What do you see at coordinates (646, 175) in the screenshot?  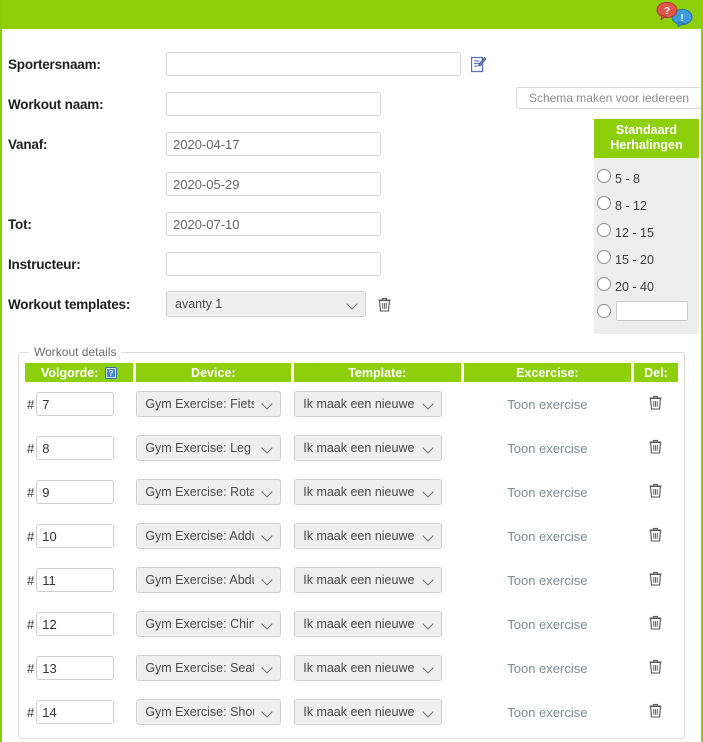 I see `reps-option-5-8: 5 - 8` at bounding box center [646, 175].